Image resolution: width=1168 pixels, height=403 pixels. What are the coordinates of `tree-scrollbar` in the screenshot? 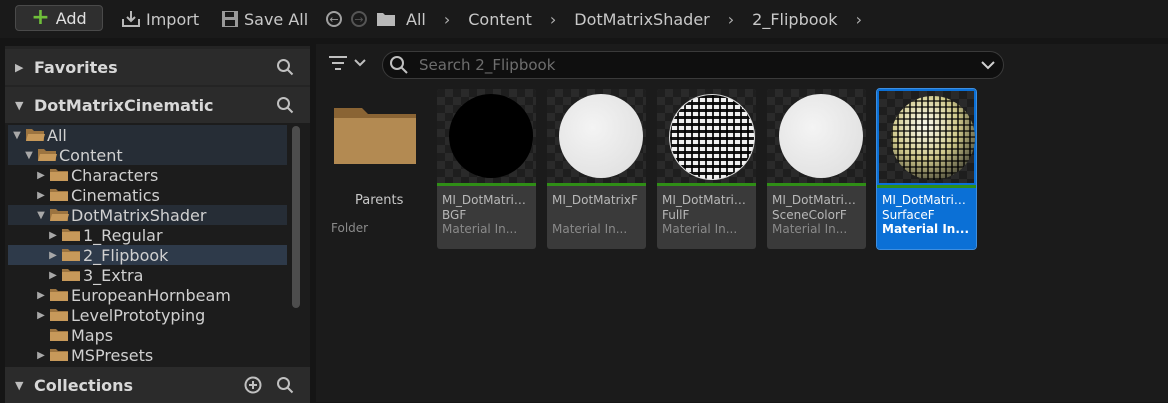 It's located at (296, 217).